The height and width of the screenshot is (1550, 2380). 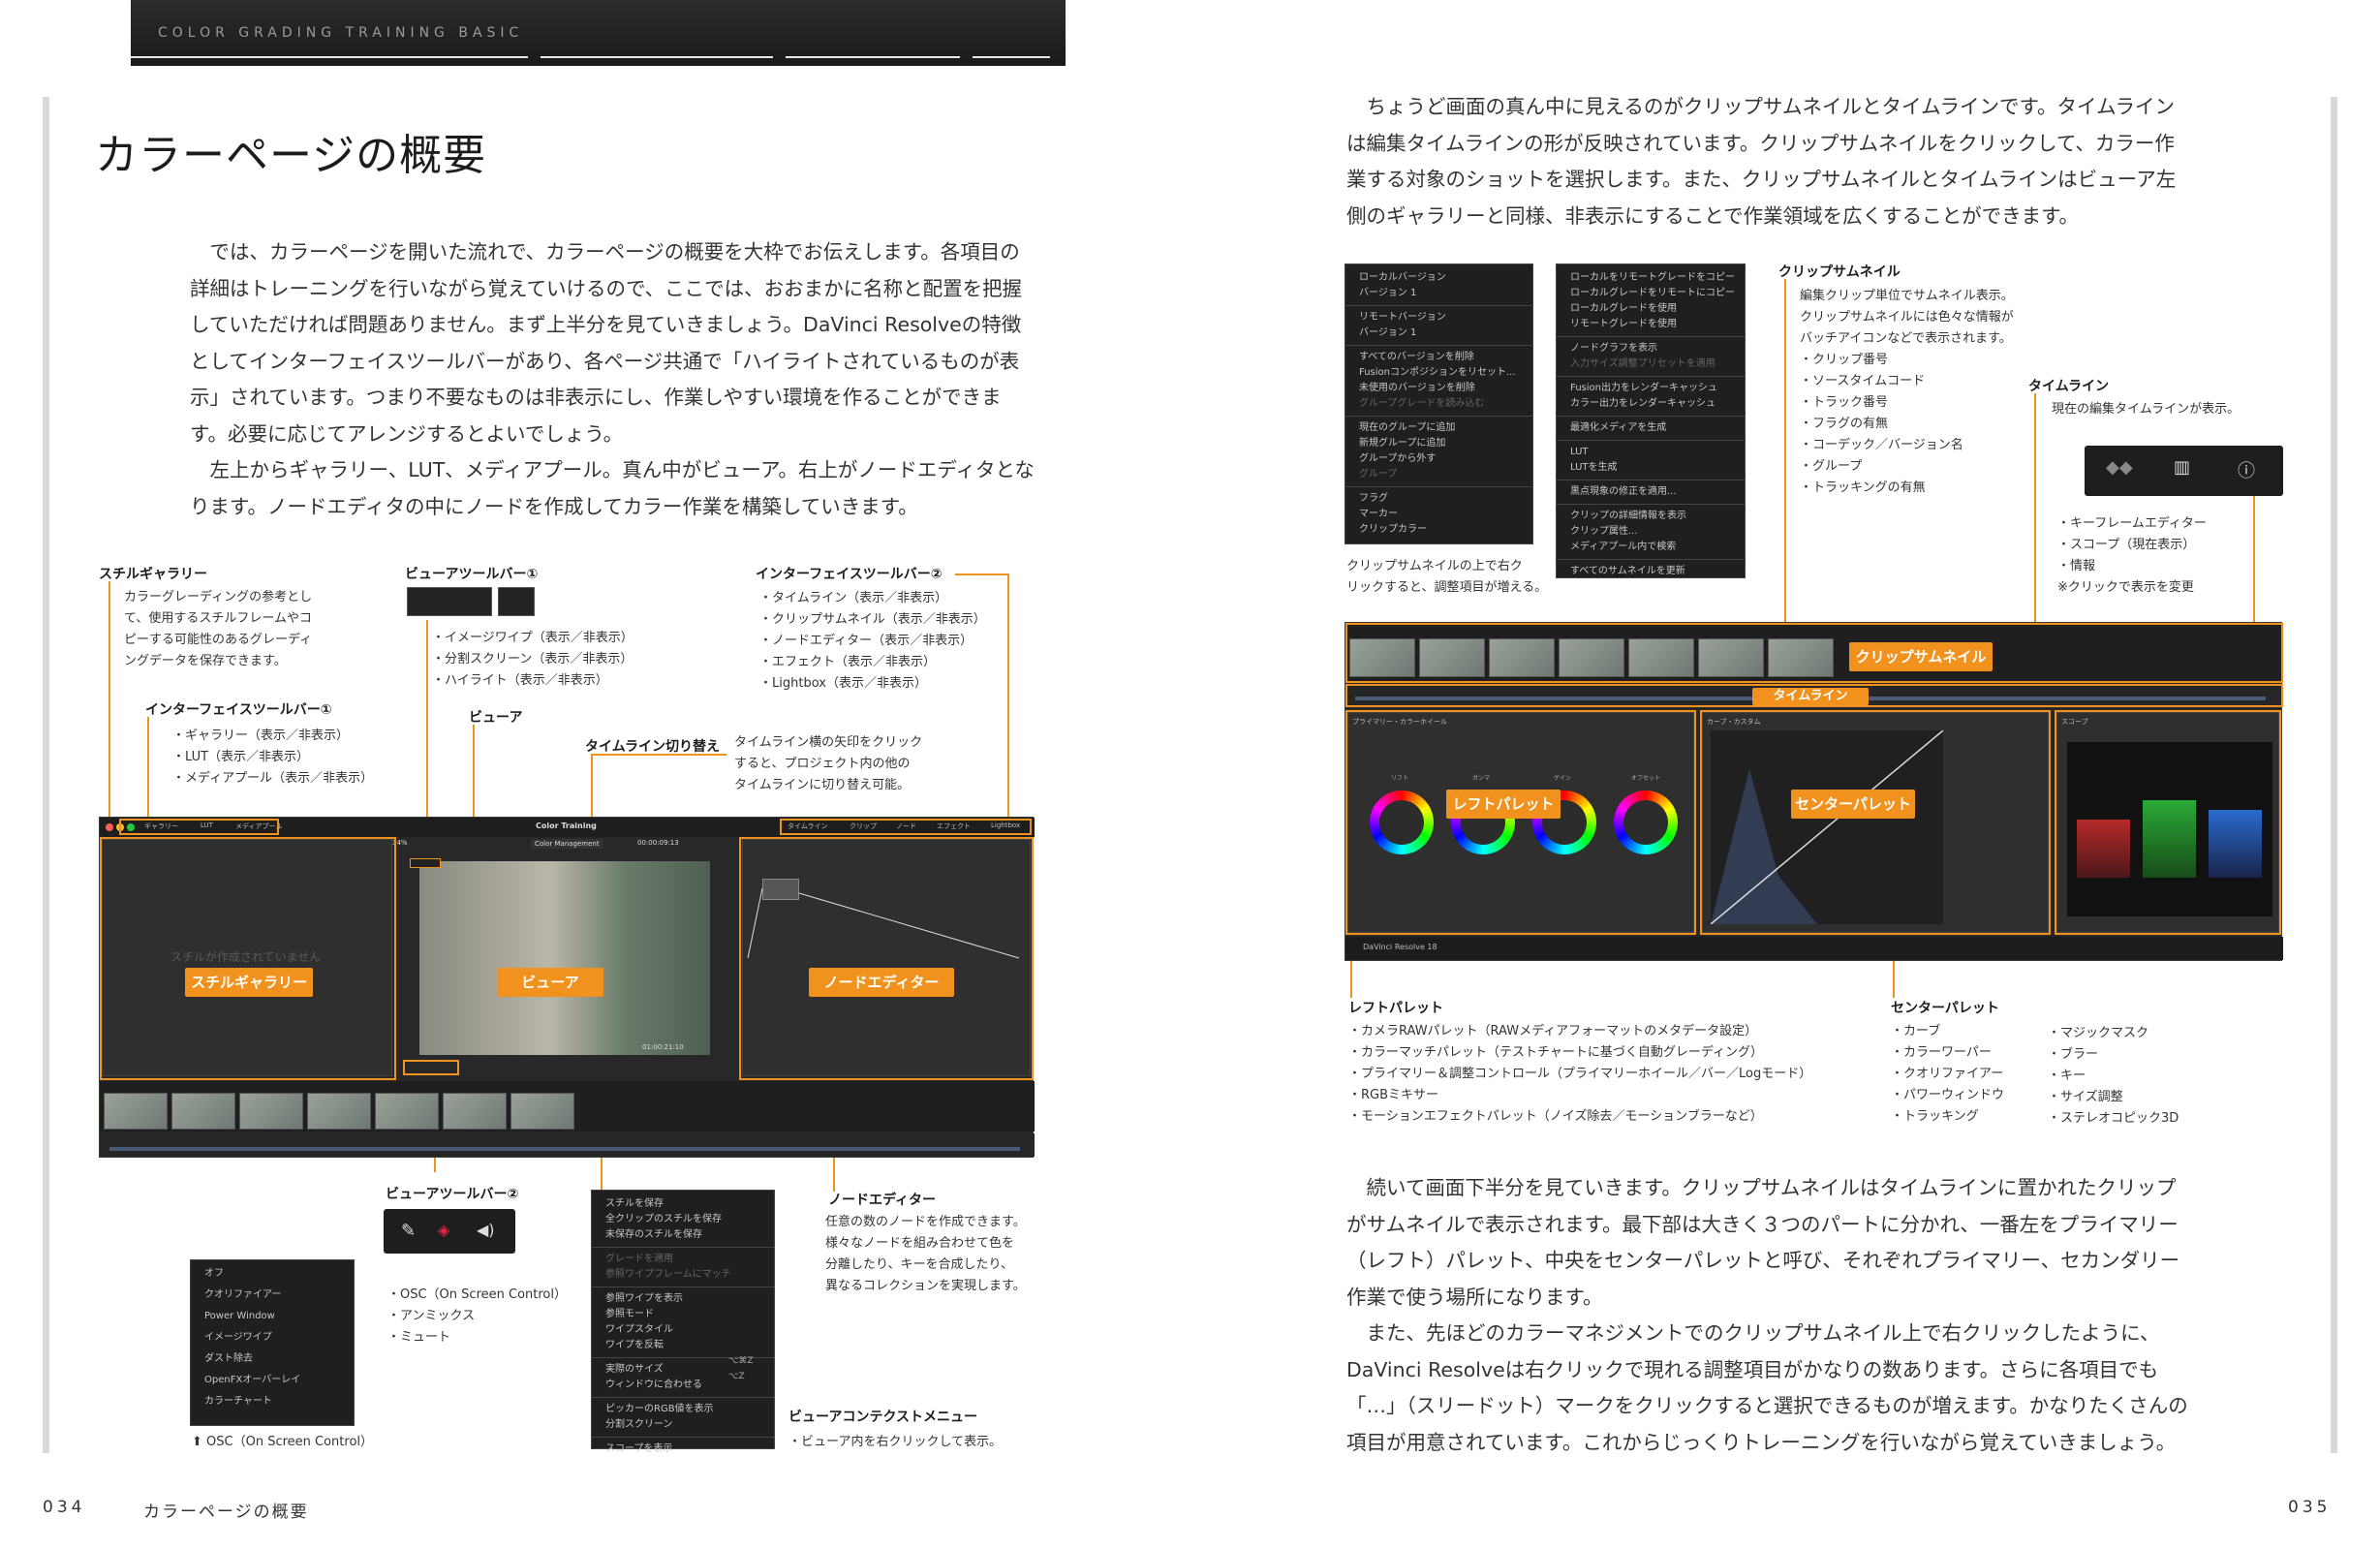 I want to click on context-menu-item: 分割スクリーン, so click(x=683, y=1425).